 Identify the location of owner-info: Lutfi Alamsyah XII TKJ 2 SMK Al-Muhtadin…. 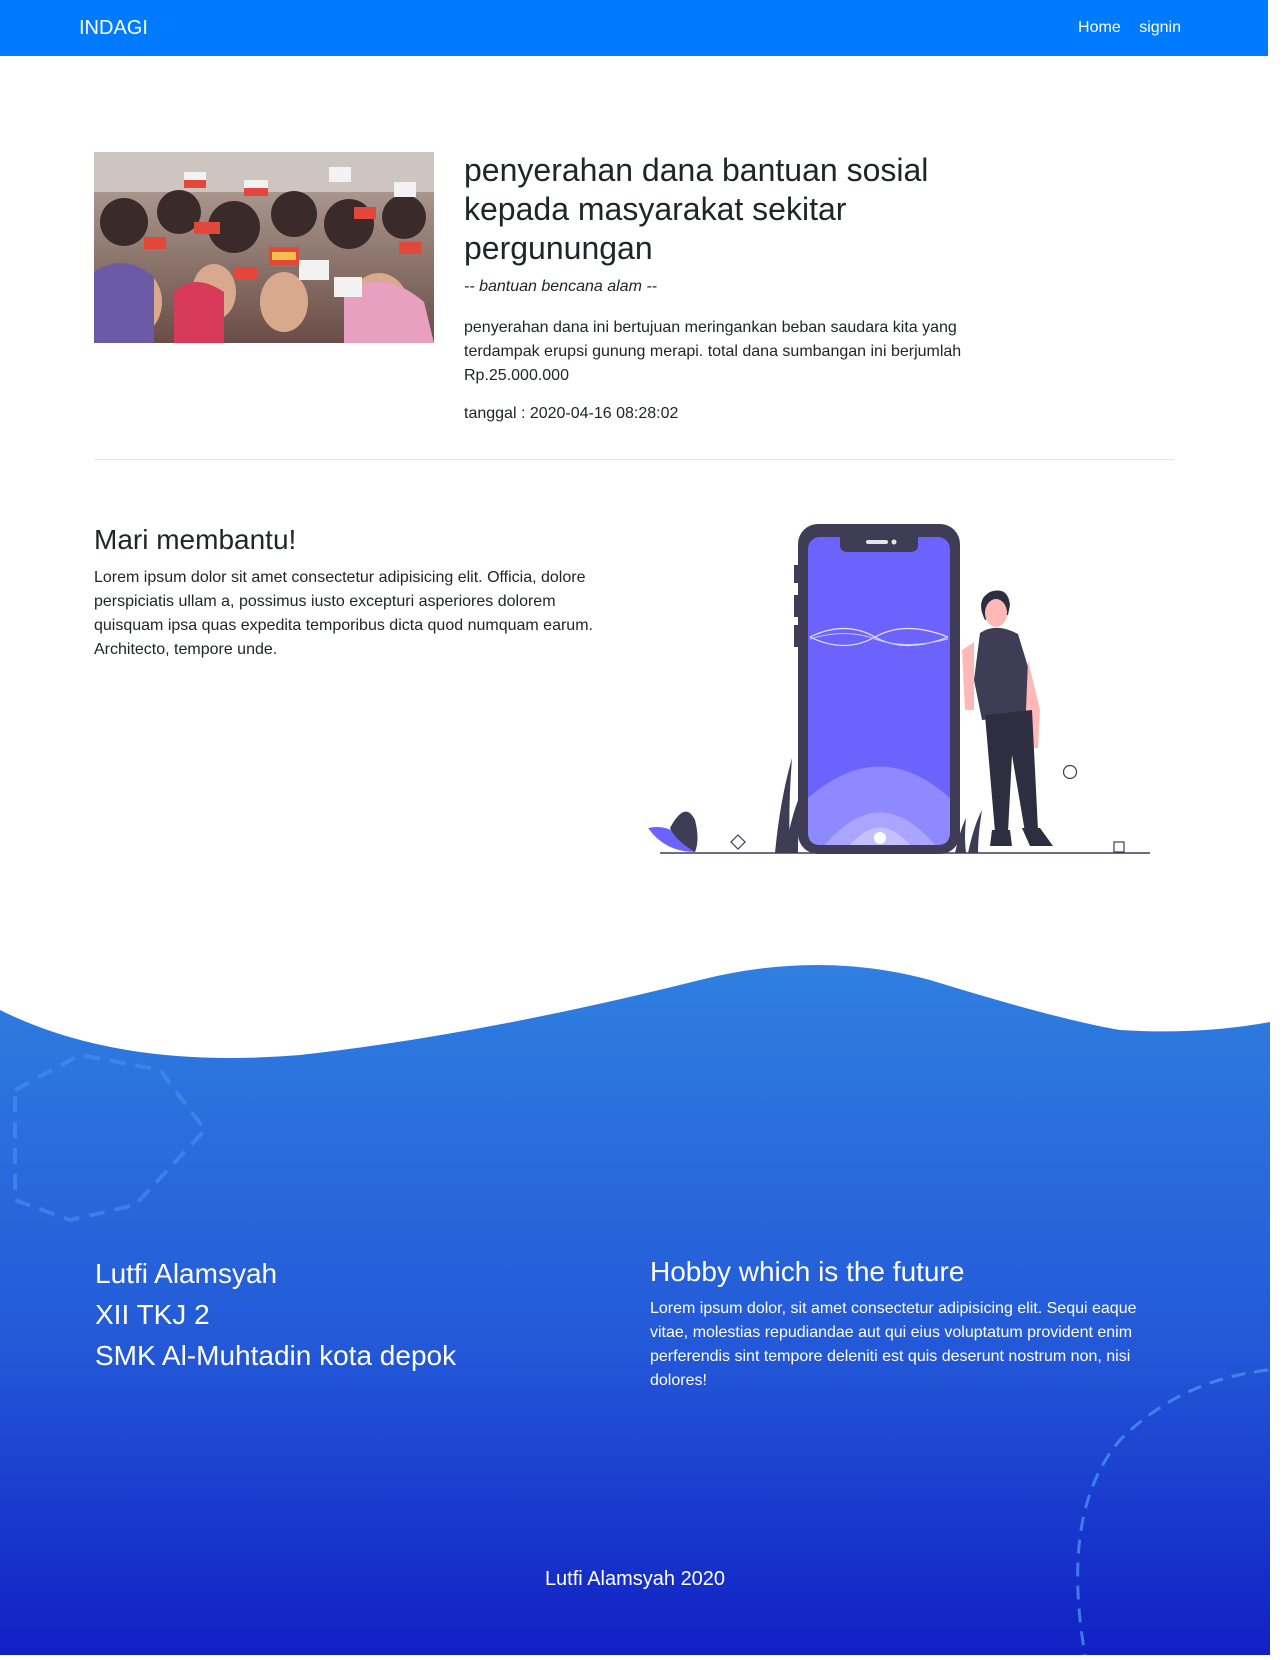
(275, 1314).